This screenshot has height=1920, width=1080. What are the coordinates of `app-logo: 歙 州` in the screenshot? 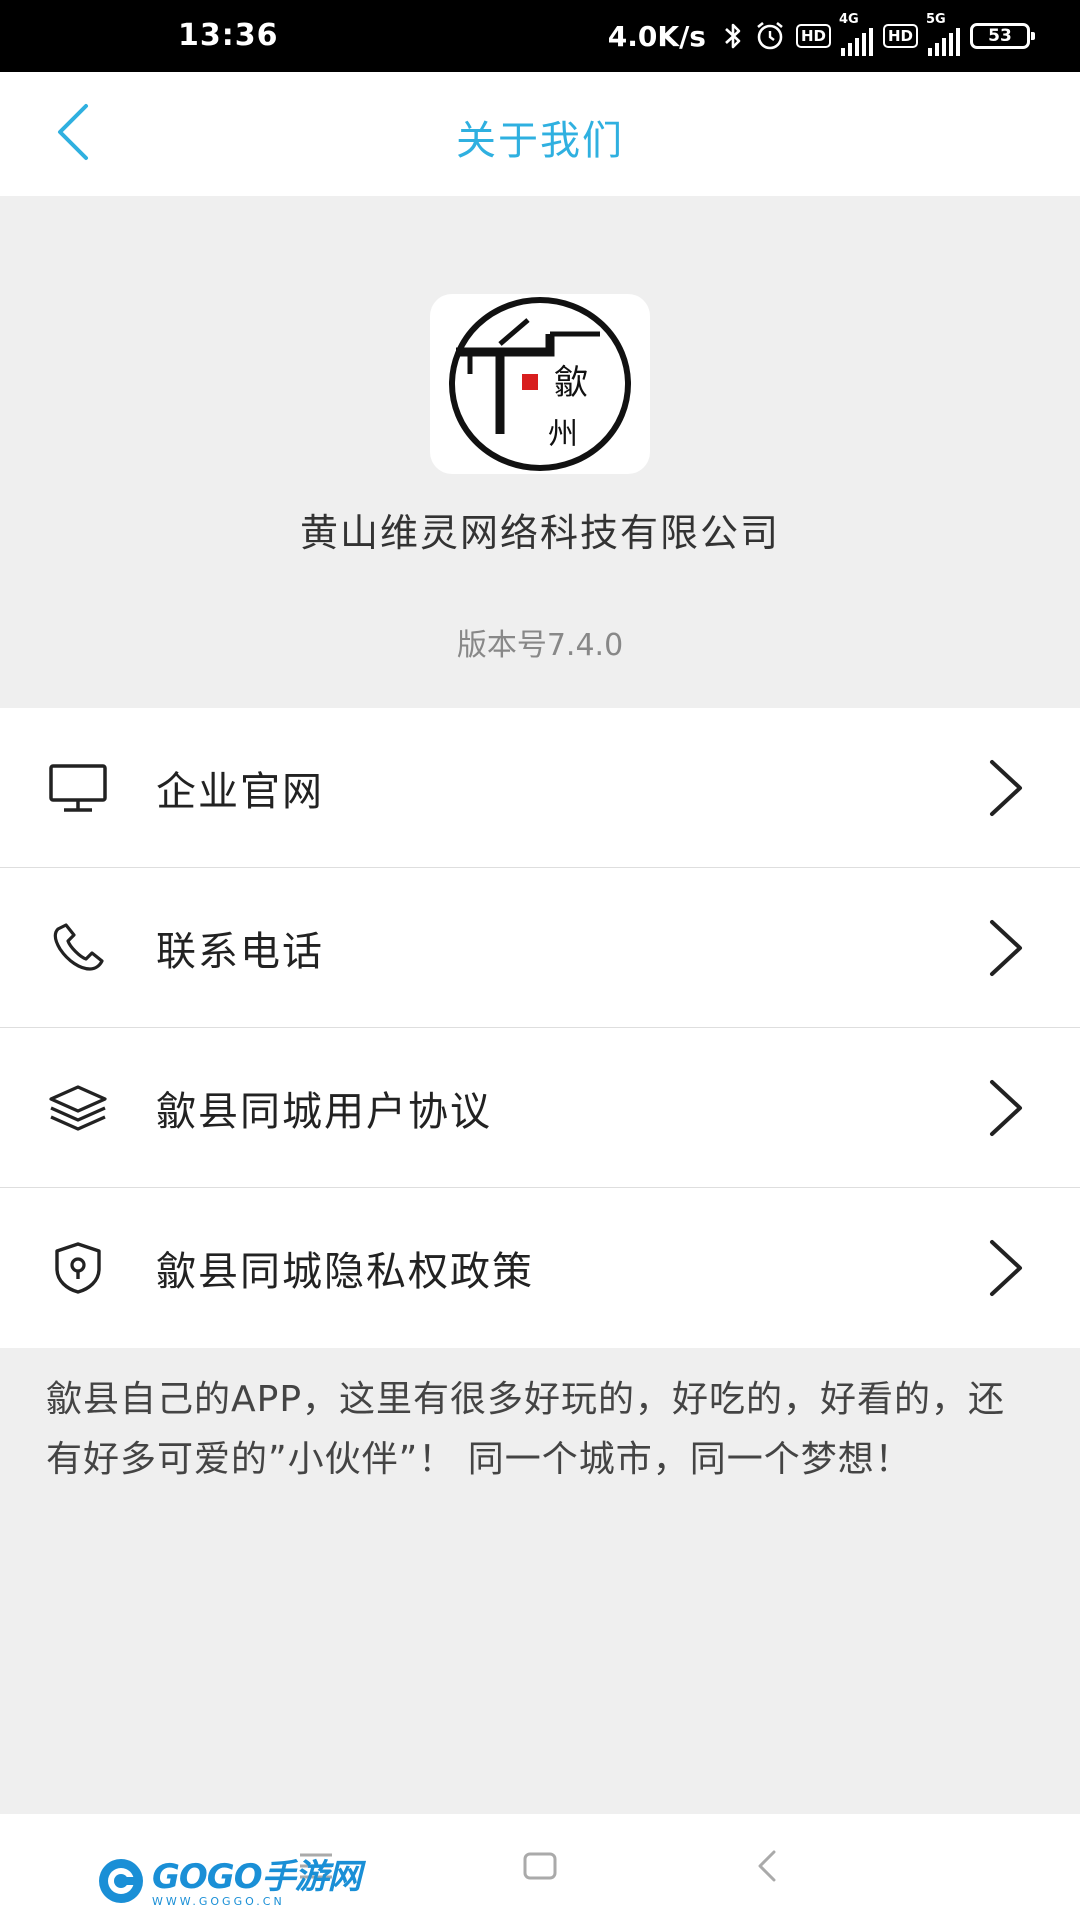 It's located at (540, 384).